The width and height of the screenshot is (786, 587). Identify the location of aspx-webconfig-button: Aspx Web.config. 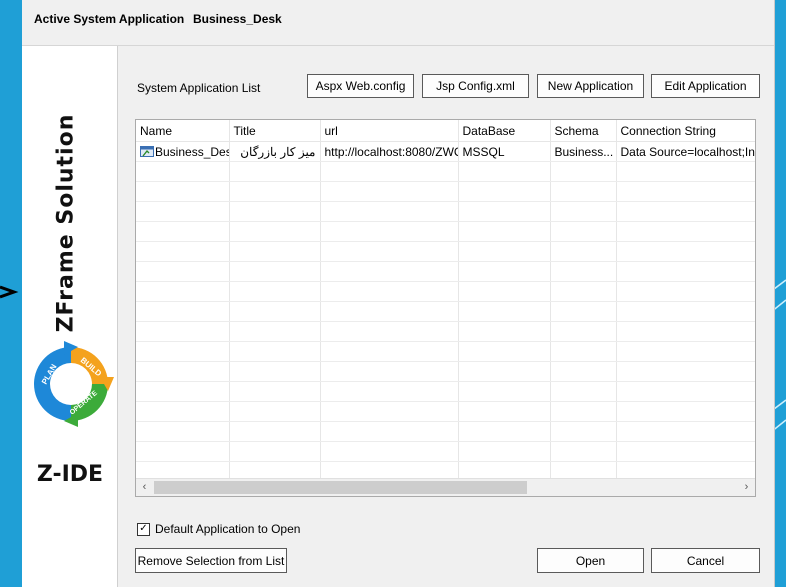
(360, 86).